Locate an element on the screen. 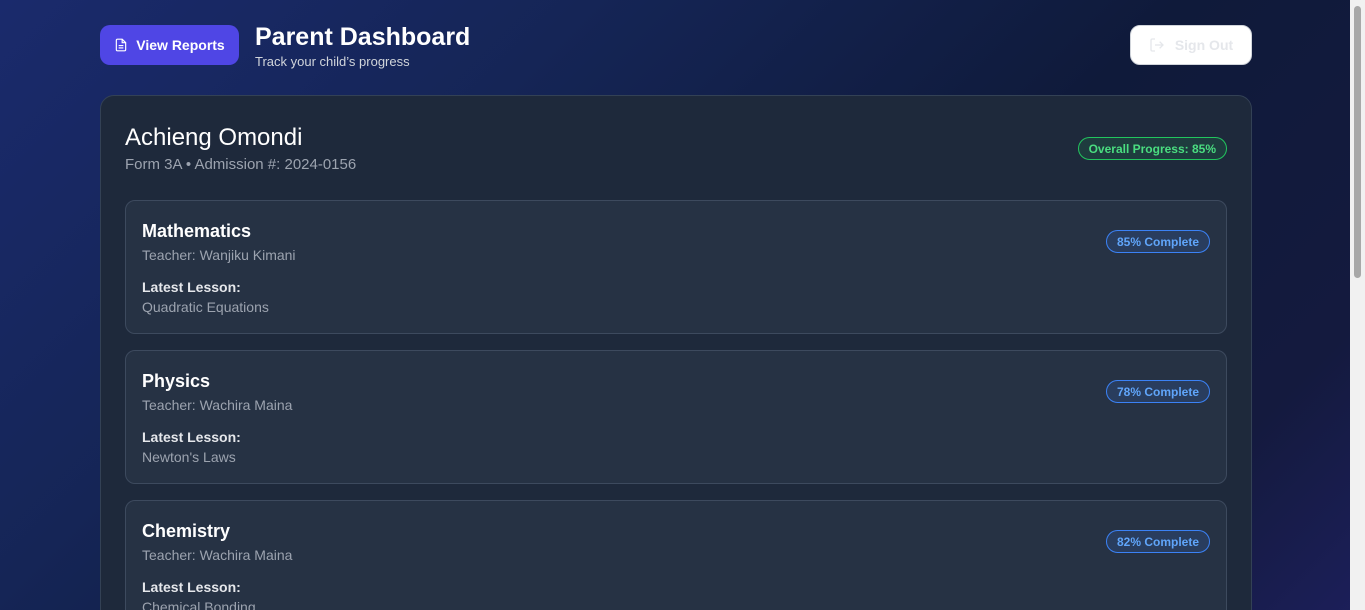 The height and width of the screenshot is (610, 1365). subject-name: Mathematics is located at coordinates (197, 231).